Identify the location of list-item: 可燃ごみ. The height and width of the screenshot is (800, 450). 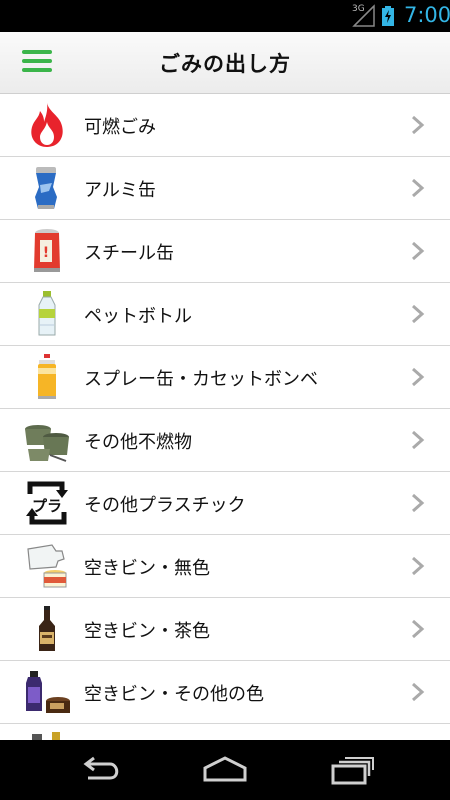
(225, 125).